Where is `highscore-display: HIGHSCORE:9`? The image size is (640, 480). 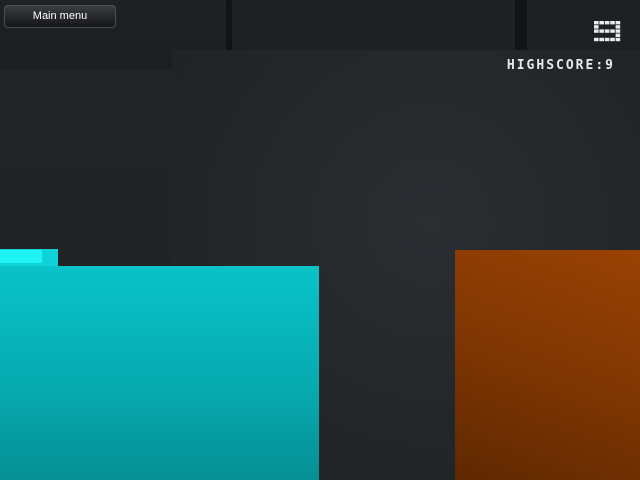 highscore-display: HIGHSCORE:9 is located at coordinates (561, 65).